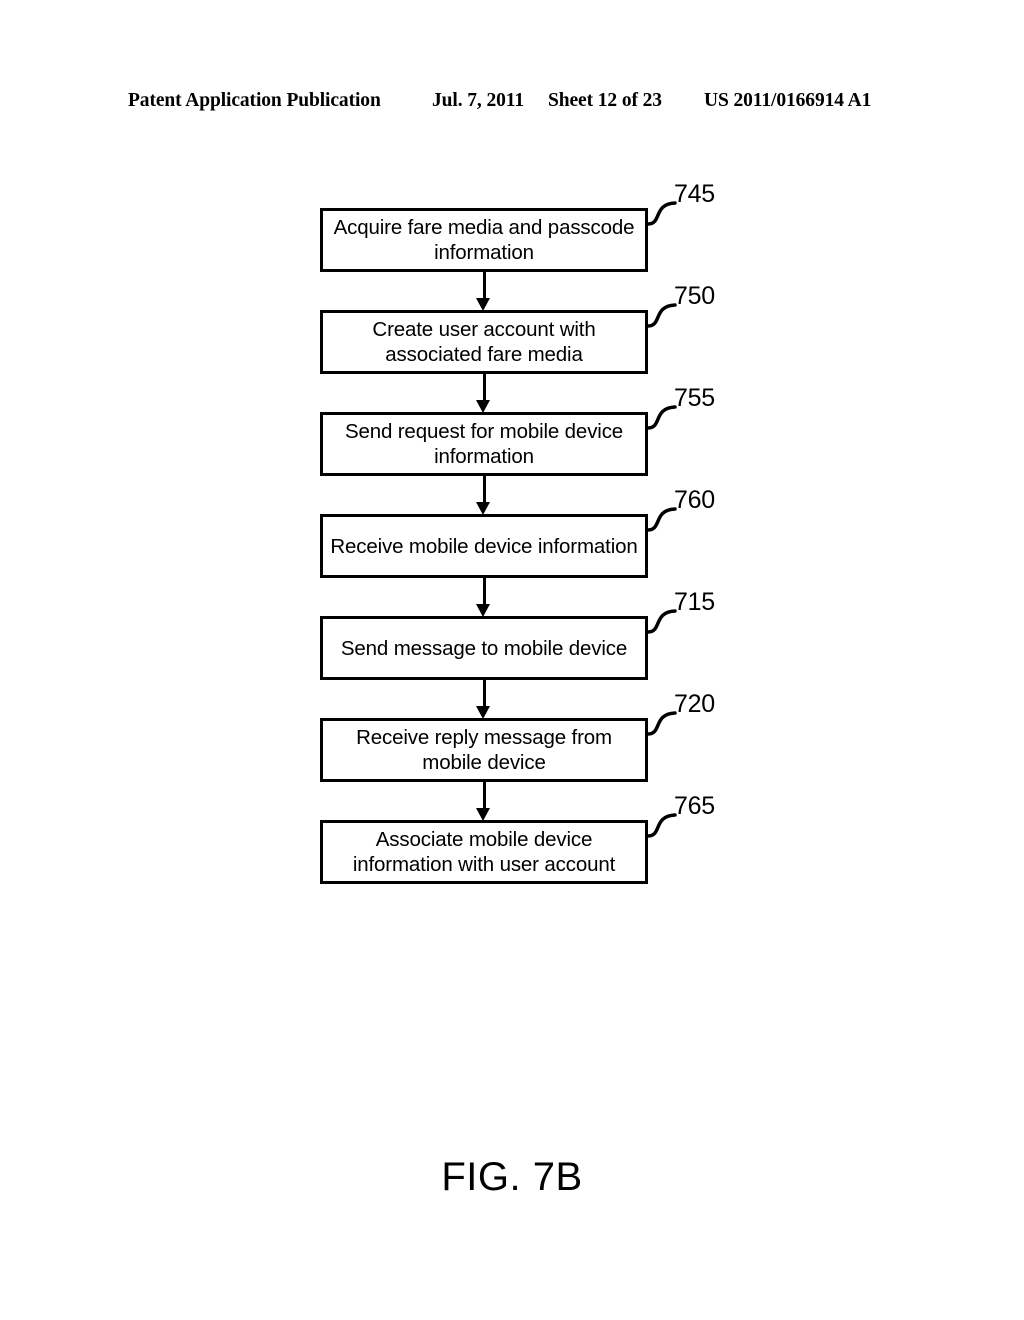 The image size is (1024, 1320). I want to click on flowchart-node-715: Send message to mobile device, so click(484, 648).